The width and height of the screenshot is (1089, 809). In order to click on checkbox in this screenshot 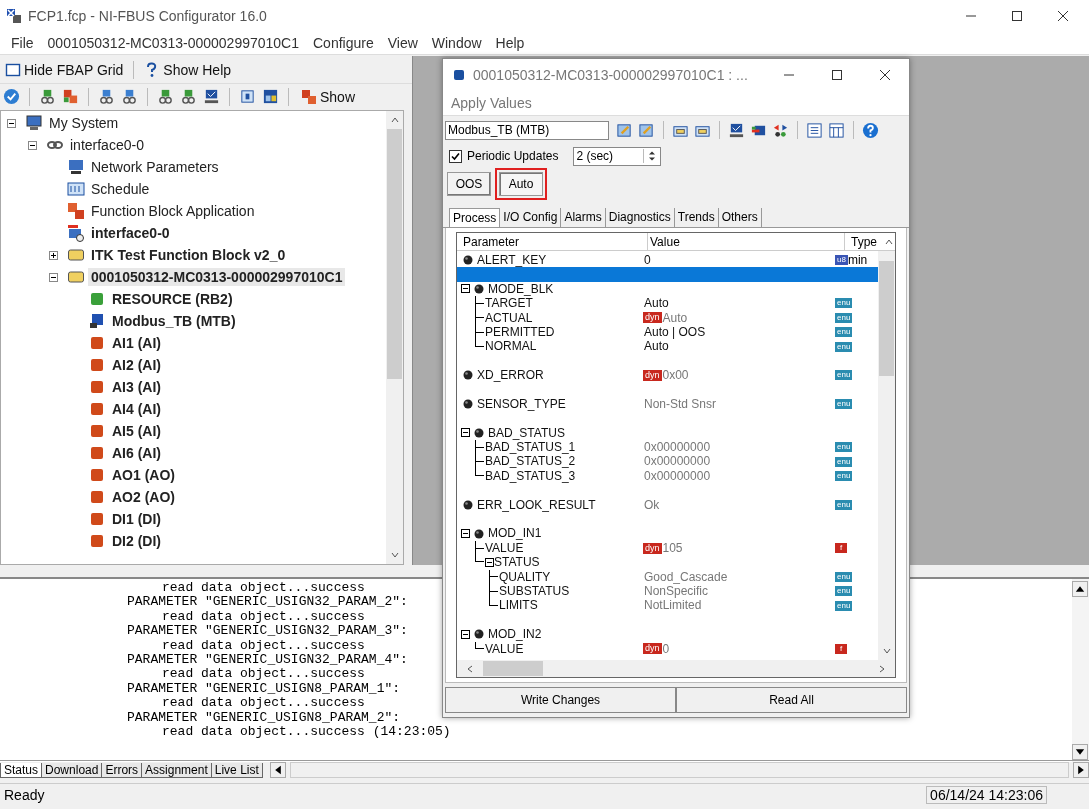, I will do `click(455, 156)`.